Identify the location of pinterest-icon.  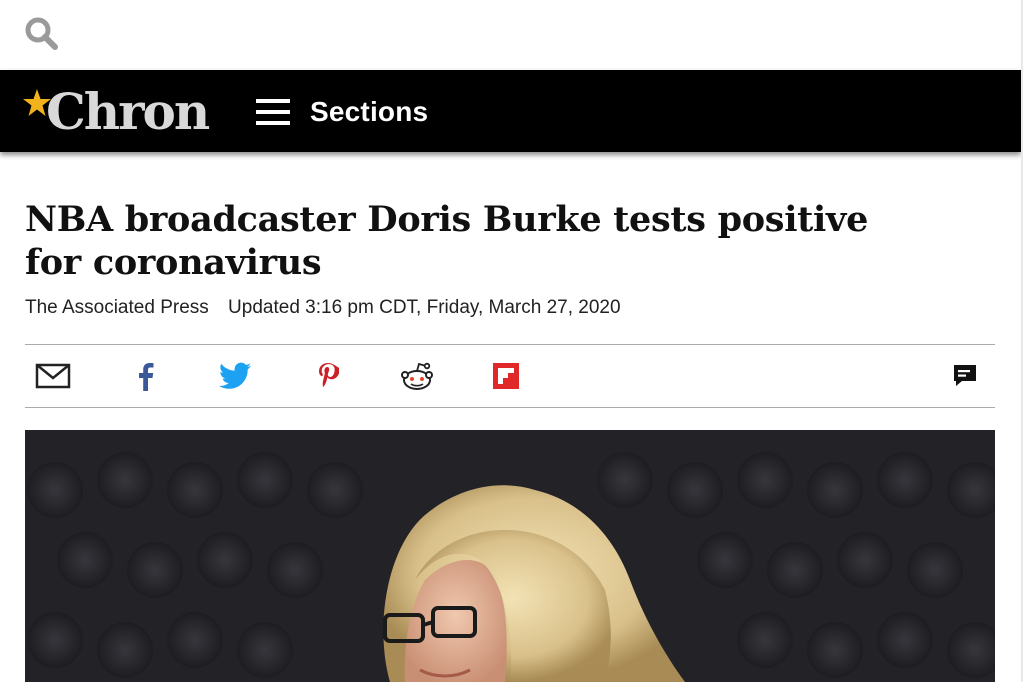
(328, 376).